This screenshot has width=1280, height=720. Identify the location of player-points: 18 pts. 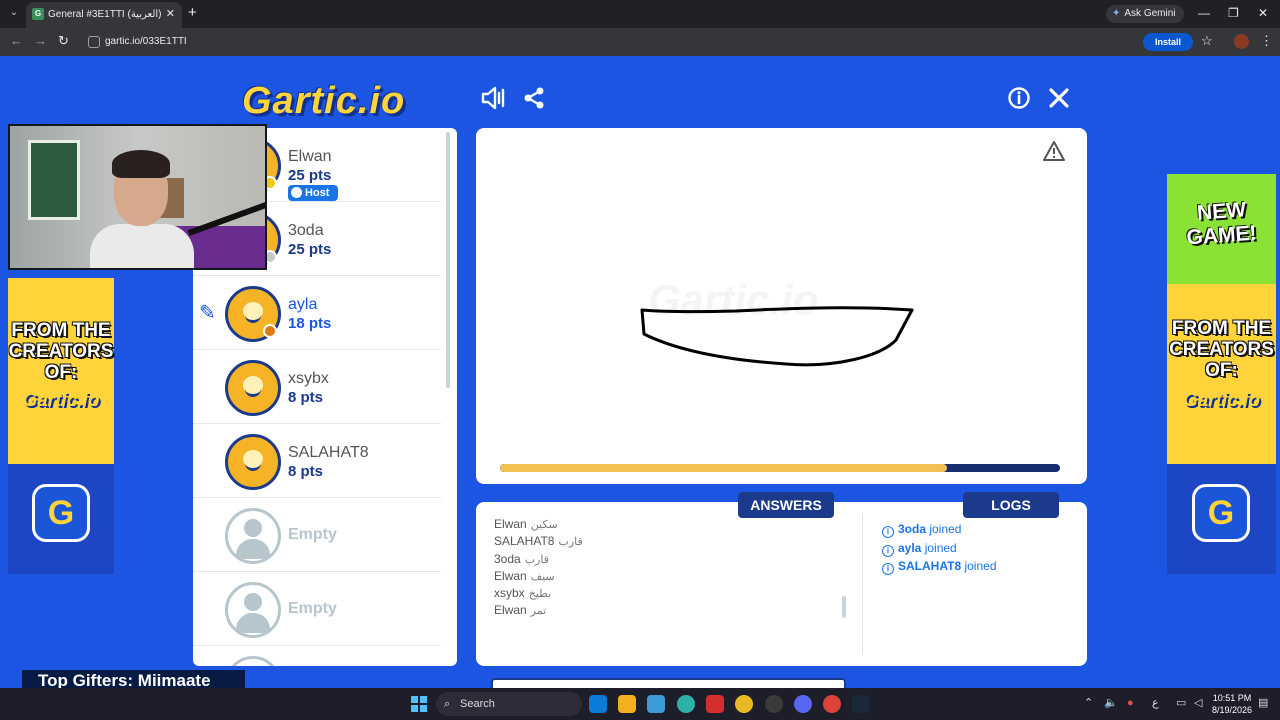
(310, 323).